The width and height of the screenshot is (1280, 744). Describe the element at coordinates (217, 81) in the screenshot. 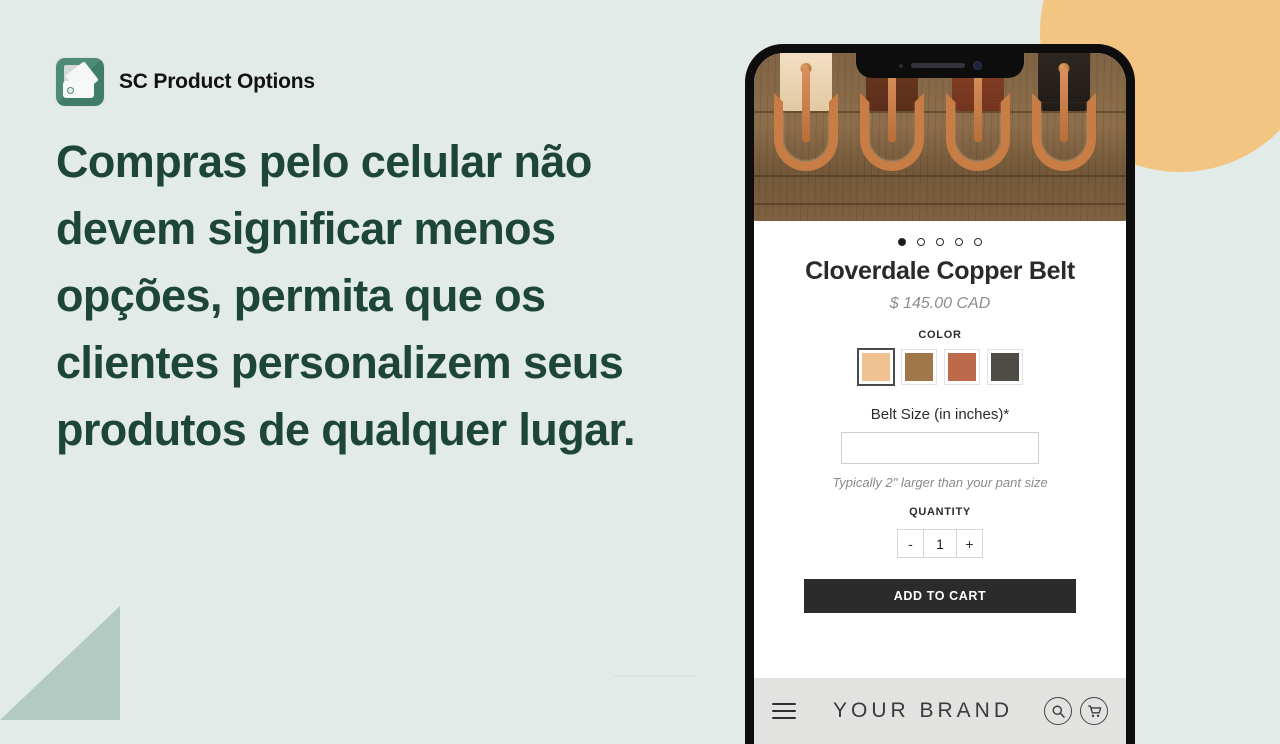

I see `brand-name: SC Product Options` at that location.